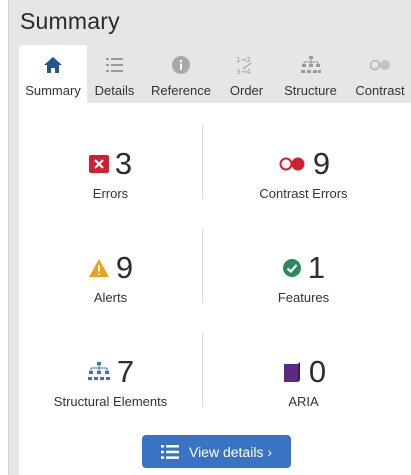  What do you see at coordinates (181, 65) in the screenshot?
I see `info-icon` at bounding box center [181, 65].